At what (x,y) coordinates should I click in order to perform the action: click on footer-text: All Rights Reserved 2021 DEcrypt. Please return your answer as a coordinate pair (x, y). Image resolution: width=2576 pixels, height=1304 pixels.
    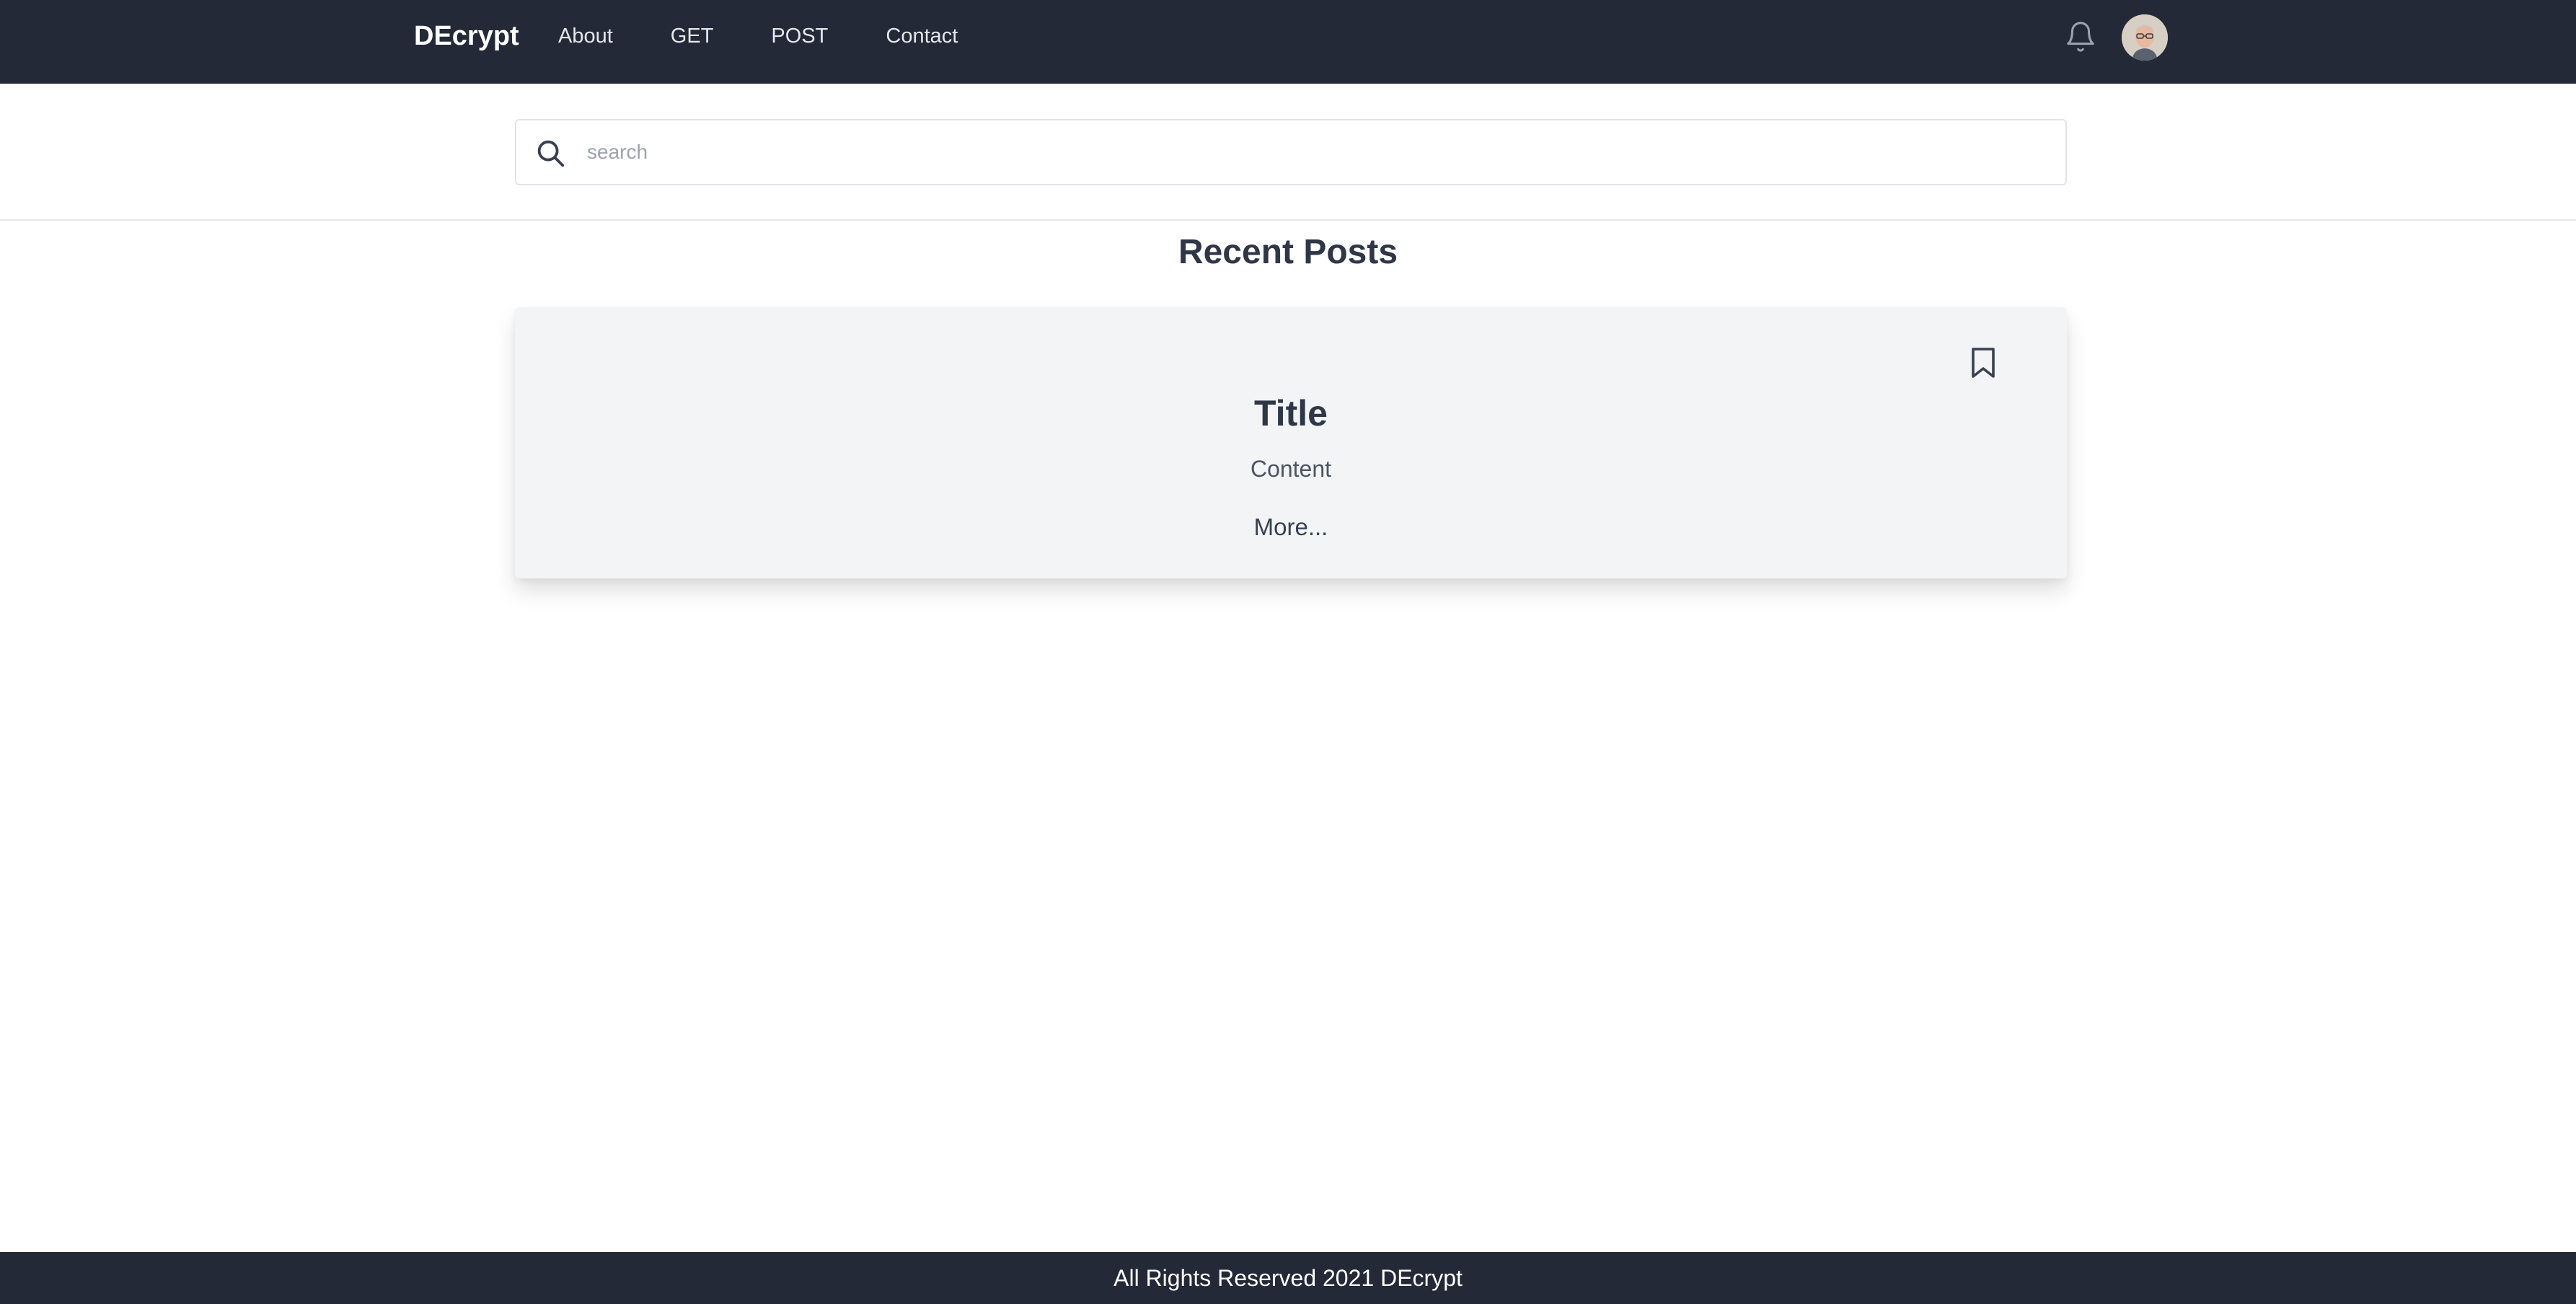
    Looking at the image, I should click on (1288, 1278).